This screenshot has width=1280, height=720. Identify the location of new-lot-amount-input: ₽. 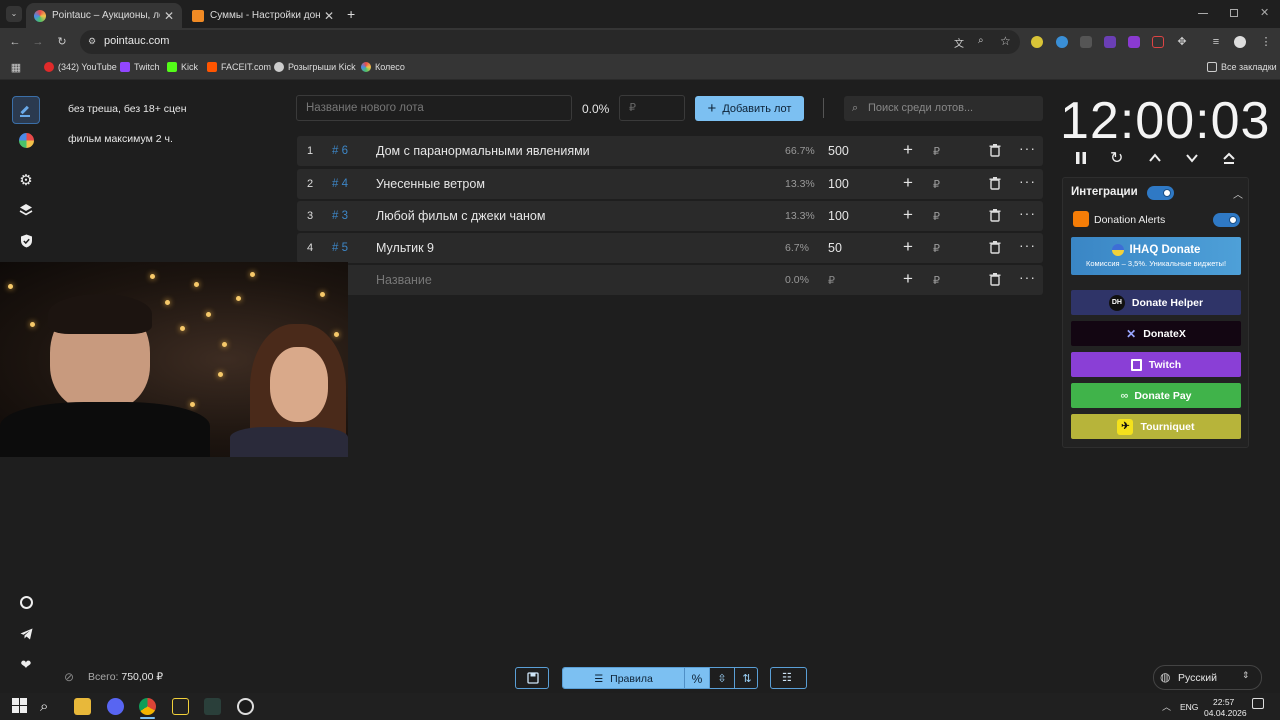
(652, 108).